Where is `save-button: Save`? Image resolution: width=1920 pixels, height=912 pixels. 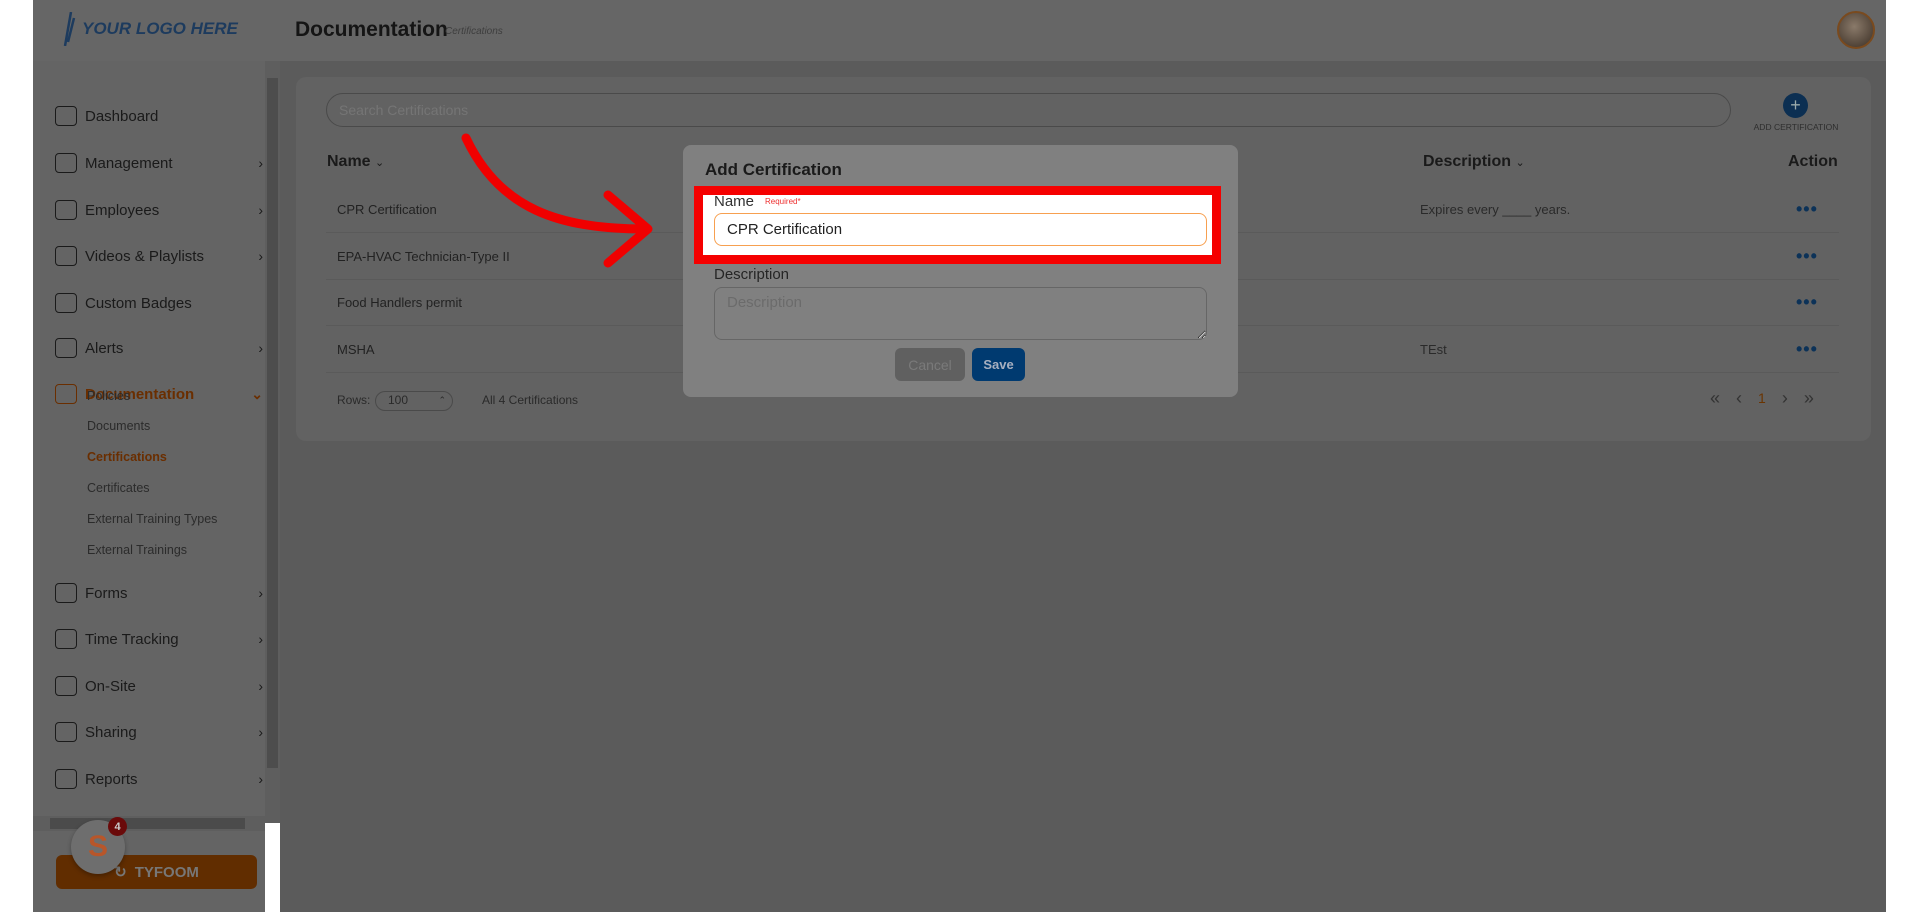 save-button: Save is located at coordinates (998, 364).